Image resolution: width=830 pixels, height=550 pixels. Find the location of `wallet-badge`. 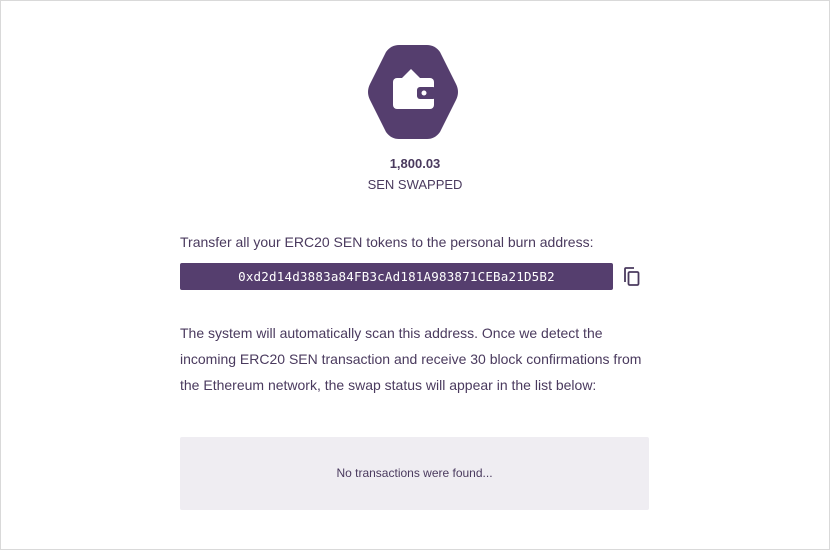

wallet-badge is located at coordinates (413, 92).